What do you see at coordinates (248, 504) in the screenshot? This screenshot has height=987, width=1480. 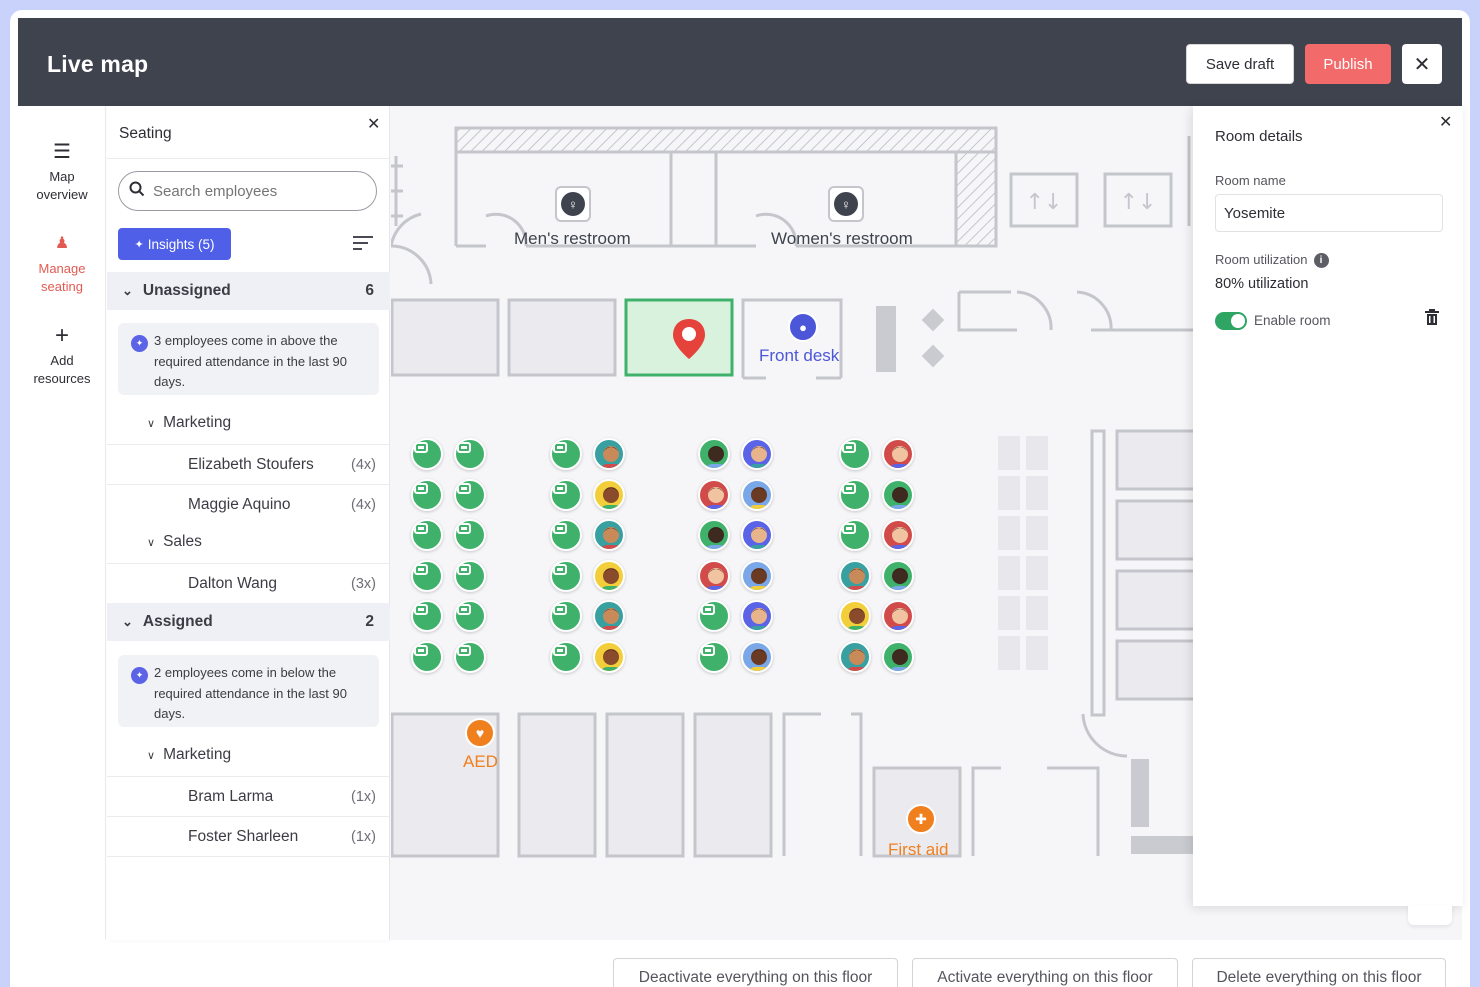 I see `employee-row: Maggie Aquino (4x)` at bounding box center [248, 504].